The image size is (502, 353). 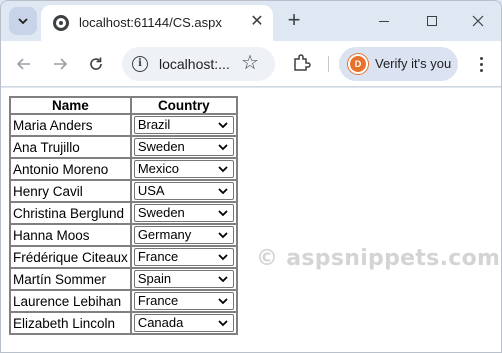 I want to click on maximize-icon, so click(x=432, y=21).